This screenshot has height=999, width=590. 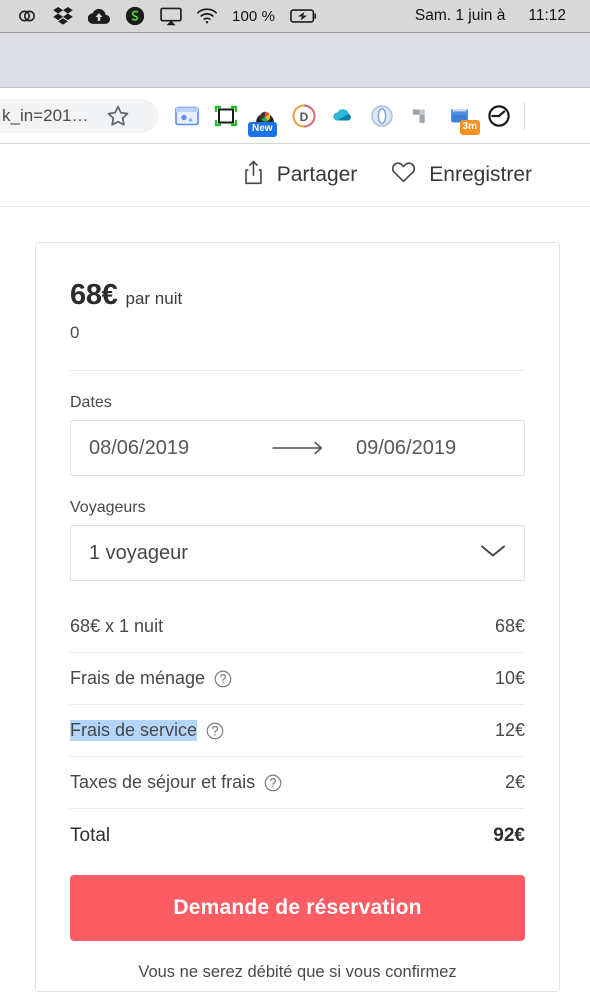 What do you see at coordinates (138, 678) in the screenshot?
I see `breakdown-label-text: Frais de ménage` at bounding box center [138, 678].